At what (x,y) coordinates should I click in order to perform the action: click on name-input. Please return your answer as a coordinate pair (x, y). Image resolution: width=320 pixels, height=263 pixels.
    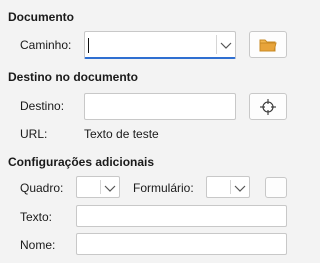
    Looking at the image, I should click on (181, 244).